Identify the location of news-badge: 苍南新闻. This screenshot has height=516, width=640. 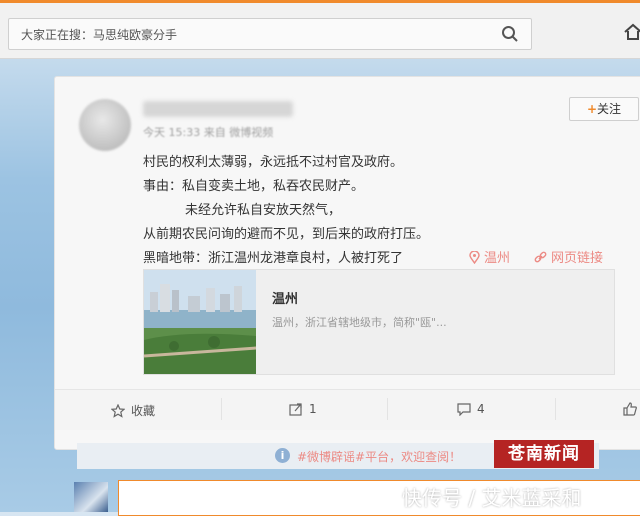
(544, 454).